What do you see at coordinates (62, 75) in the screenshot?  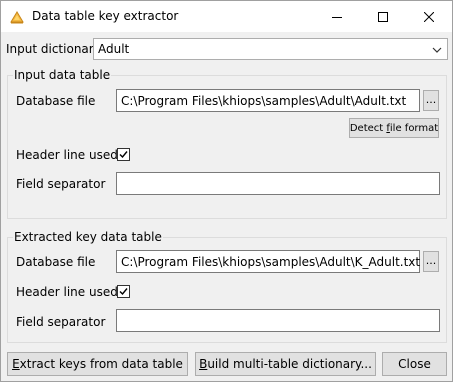 I see `input-data-table-title: Input data table` at bounding box center [62, 75].